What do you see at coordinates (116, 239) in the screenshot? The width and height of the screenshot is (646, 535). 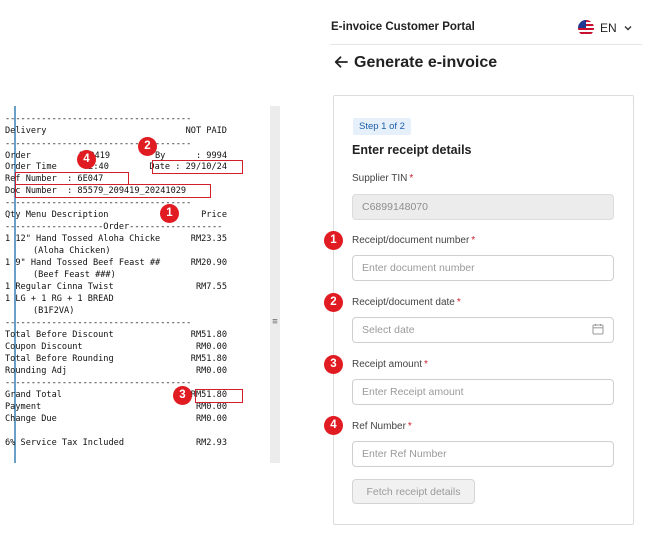 I see `receipt-item-line: 1 12" Hand Tossed Aloha Chicke RM23.35` at bounding box center [116, 239].